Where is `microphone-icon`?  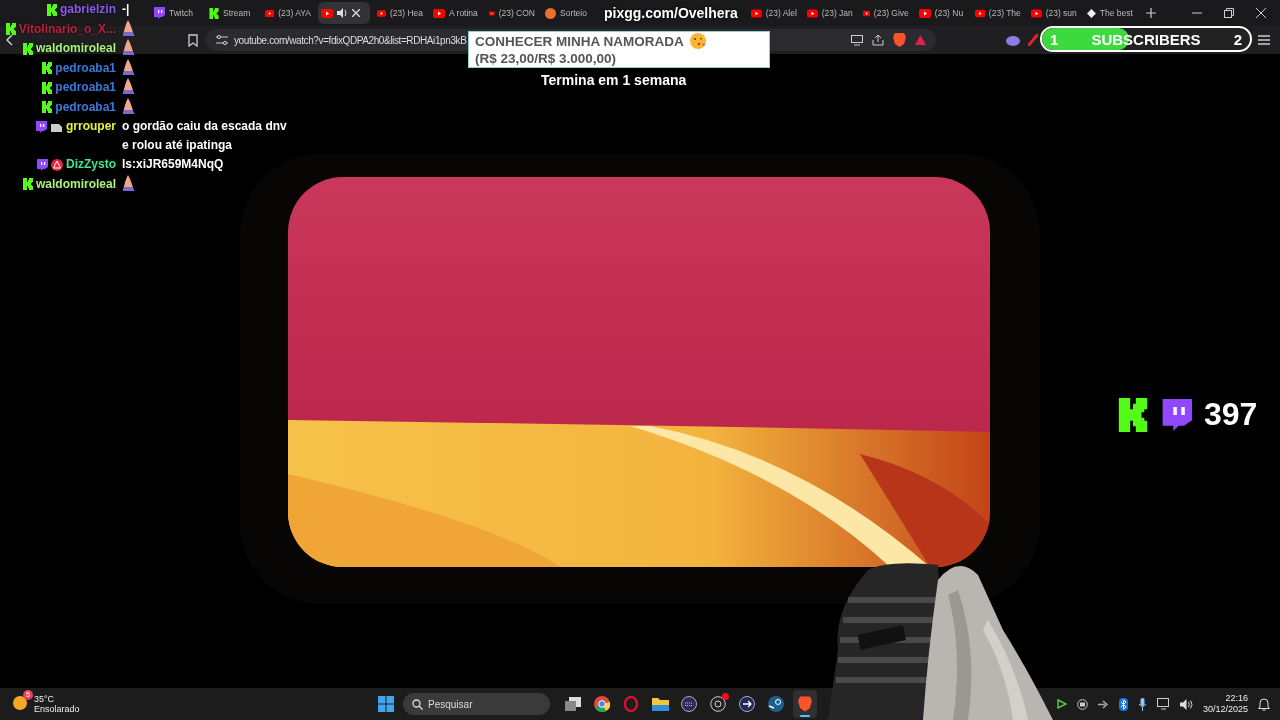 microphone-icon is located at coordinates (1142, 704).